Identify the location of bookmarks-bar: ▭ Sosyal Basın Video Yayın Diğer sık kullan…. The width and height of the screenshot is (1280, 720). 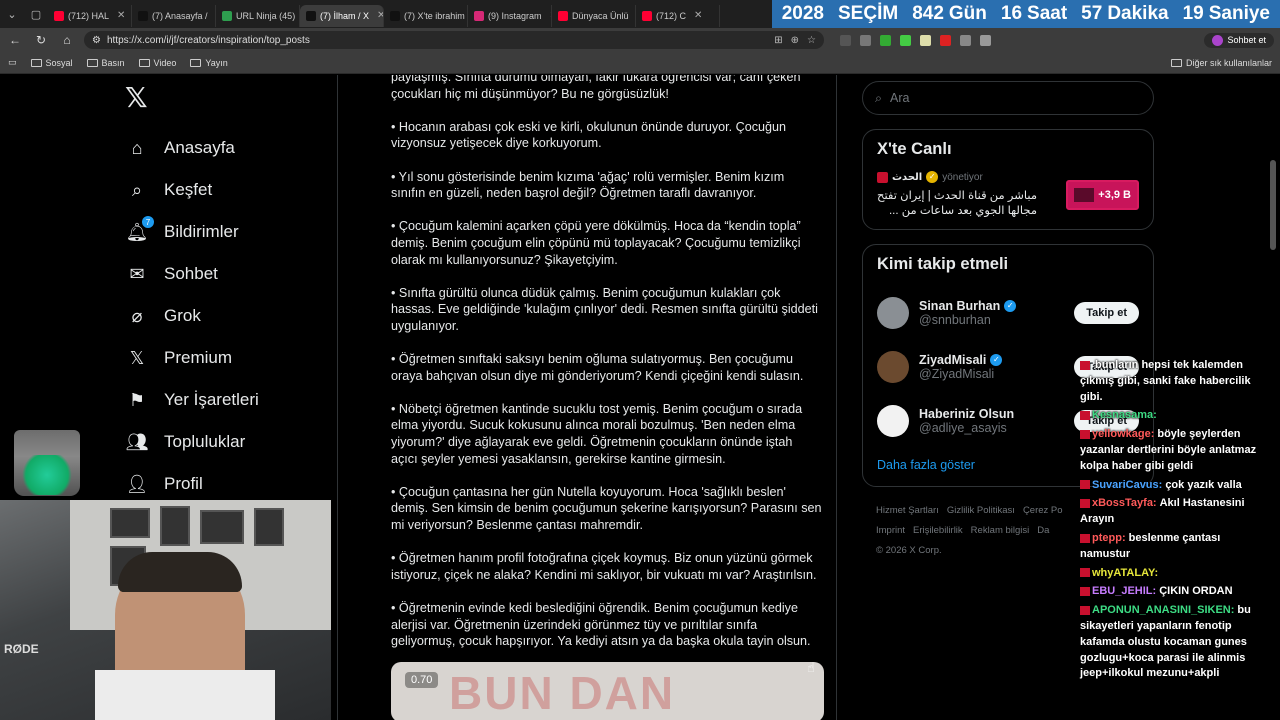
(640, 63).